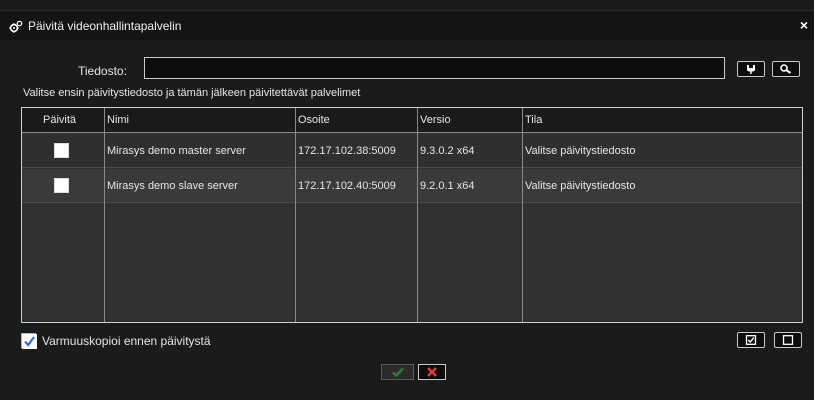  I want to click on server-version: 9.3.0.2 x64, so click(447, 151).